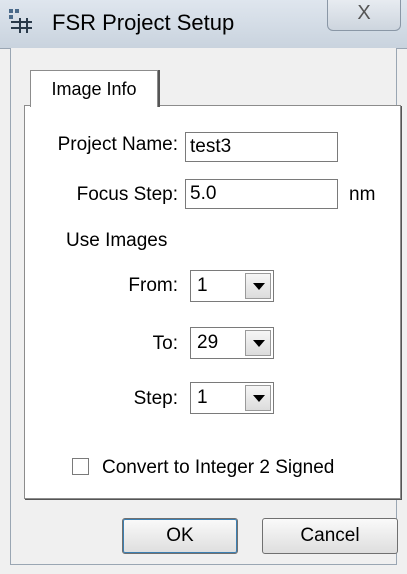 This screenshot has height=574, width=407. Describe the element at coordinates (165, 343) in the screenshot. I see `to-label: To:` at that location.